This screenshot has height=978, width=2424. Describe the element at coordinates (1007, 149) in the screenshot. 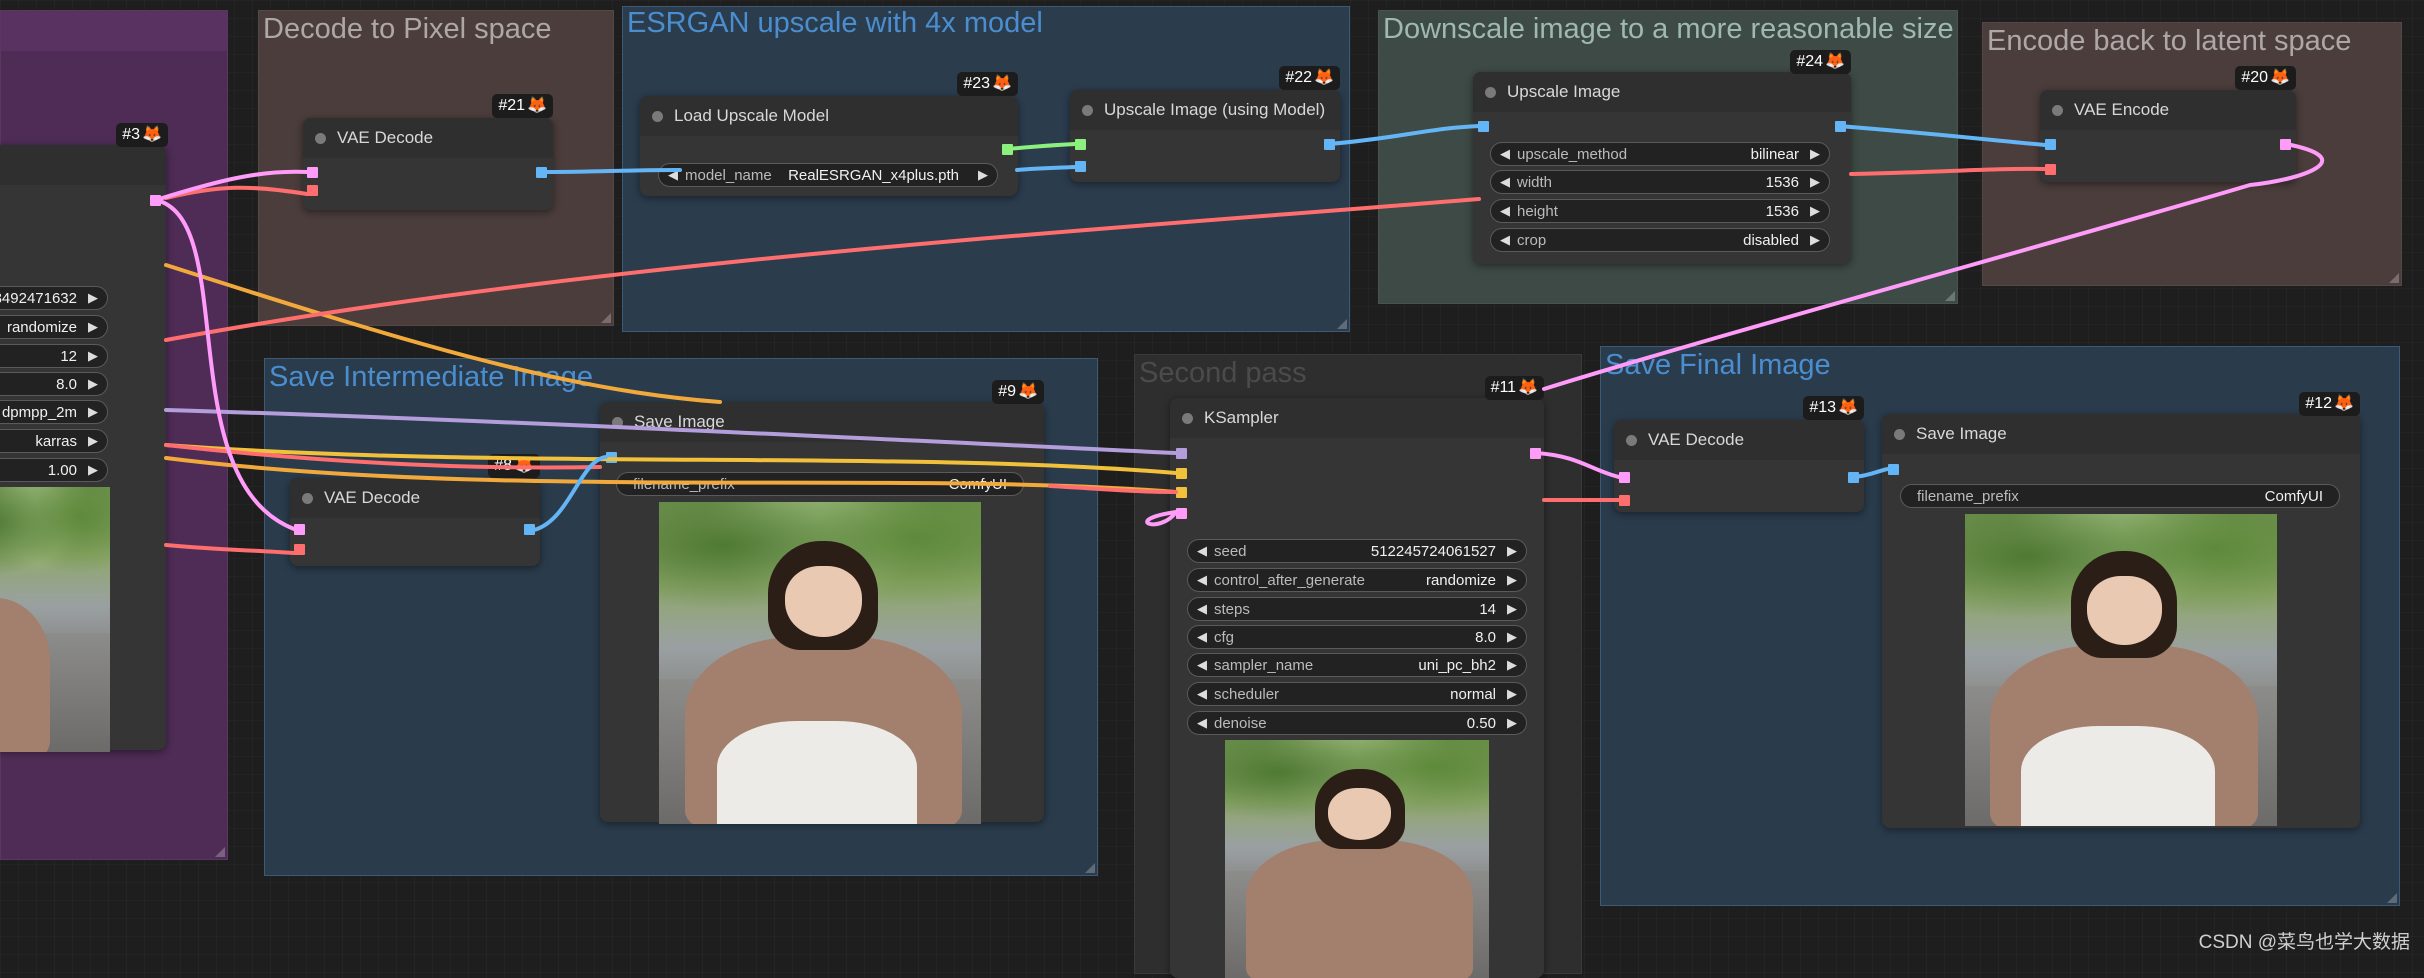

I see `upscale-model-output-port` at that location.